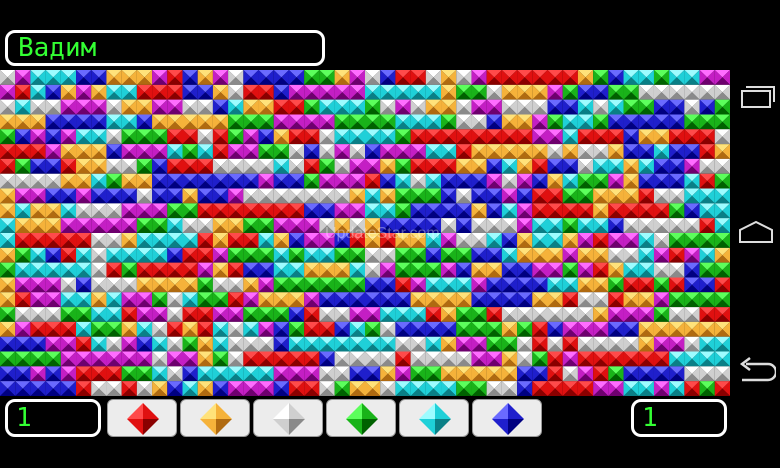 Image resolution: width=780 pixels, height=468 pixels. What do you see at coordinates (756, 369) in the screenshot?
I see `back-icon` at bounding box center [756, 369].